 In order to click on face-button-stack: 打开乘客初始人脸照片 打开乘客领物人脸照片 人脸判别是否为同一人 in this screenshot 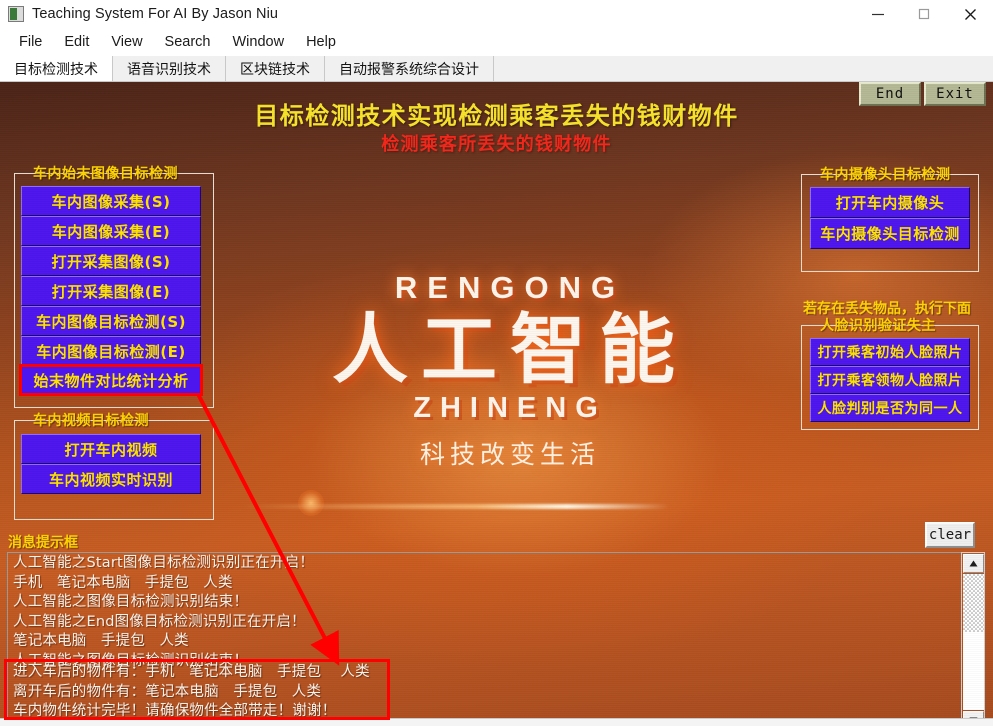, I will do `click(890, 380)`.